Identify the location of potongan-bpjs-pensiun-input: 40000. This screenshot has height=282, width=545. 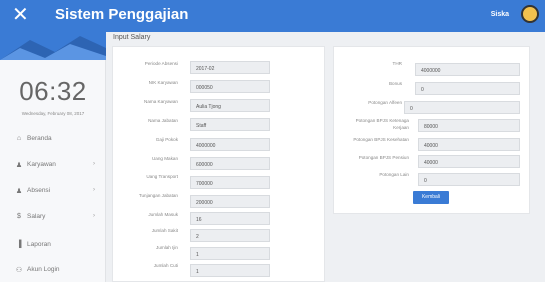
(469, 161).